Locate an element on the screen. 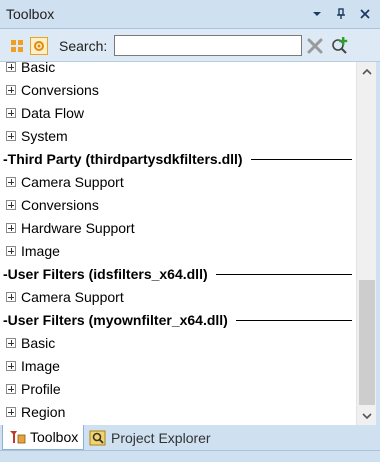  clear-search-button is located at coordinates (315, 46).